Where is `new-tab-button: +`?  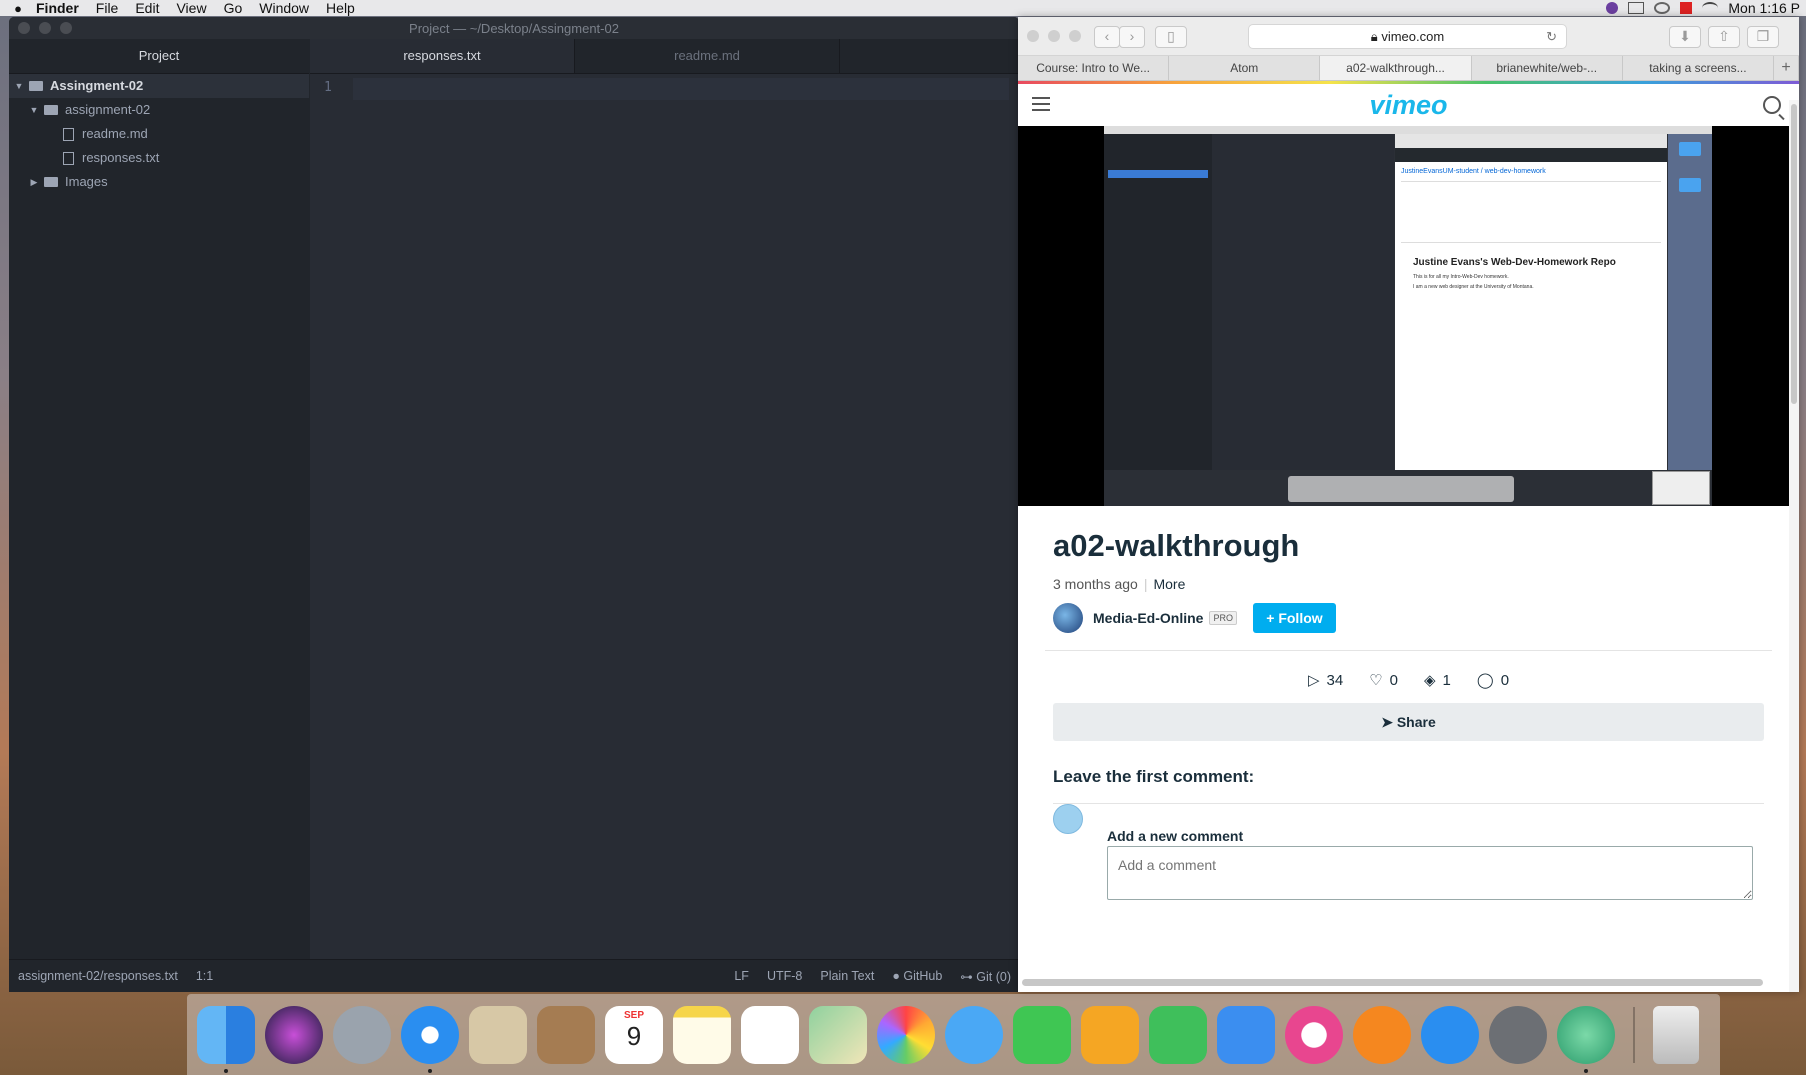 new-tab-button: + is located at coordinates (1786, 68).